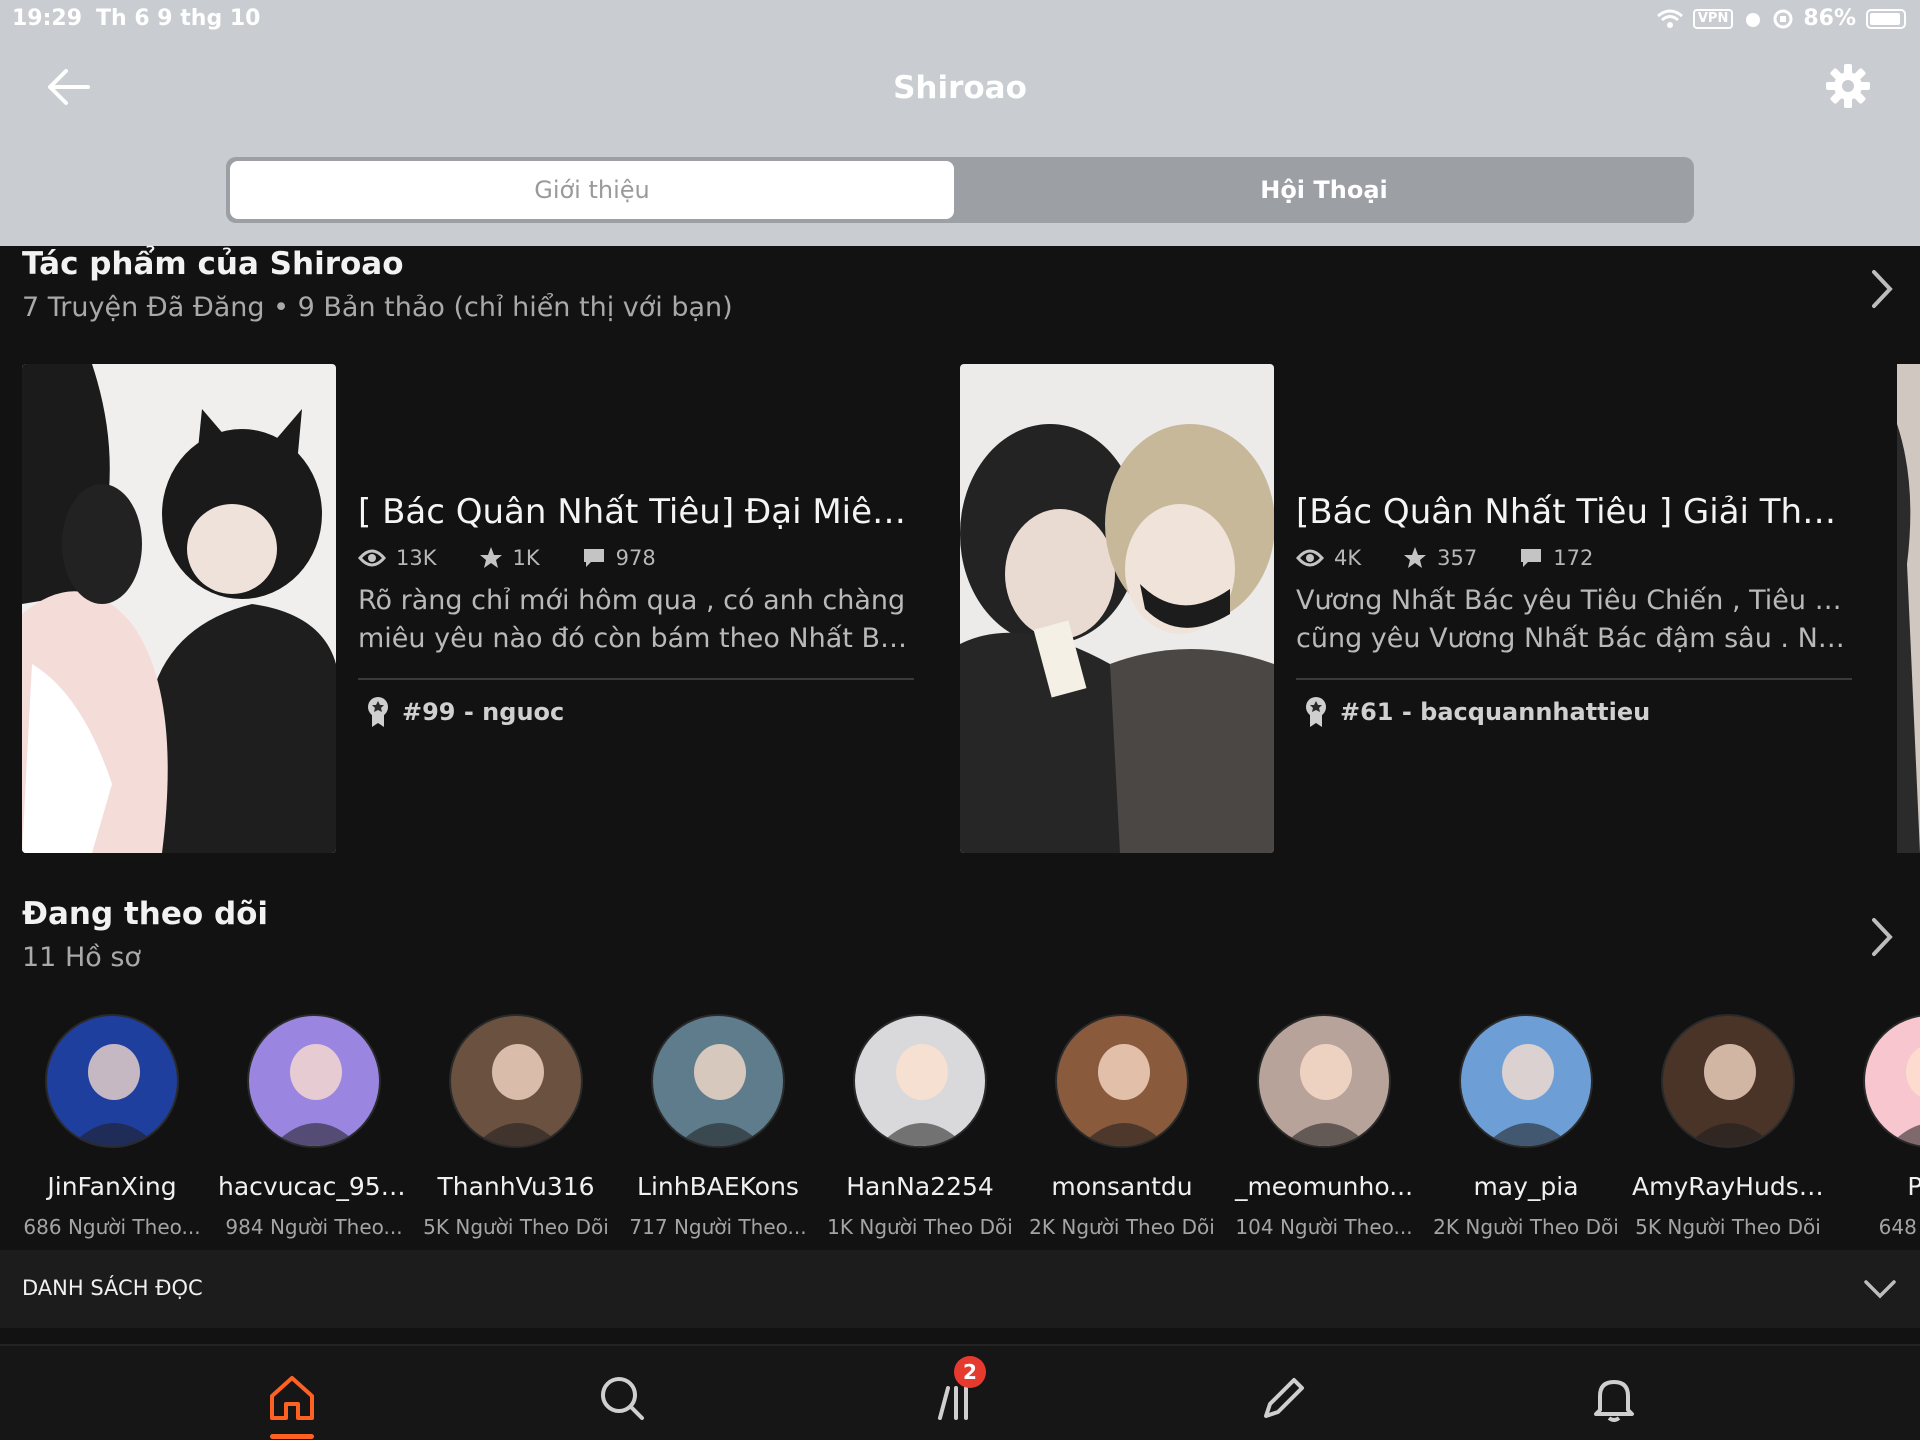 The width and height of the screenshot is (1920, 1440). Describe the element at coordinates (632, 600) in the screenshot. I see `story-desc-line: Rõ ràng chỉ mới hôm qua , có anh chàng` at that location.